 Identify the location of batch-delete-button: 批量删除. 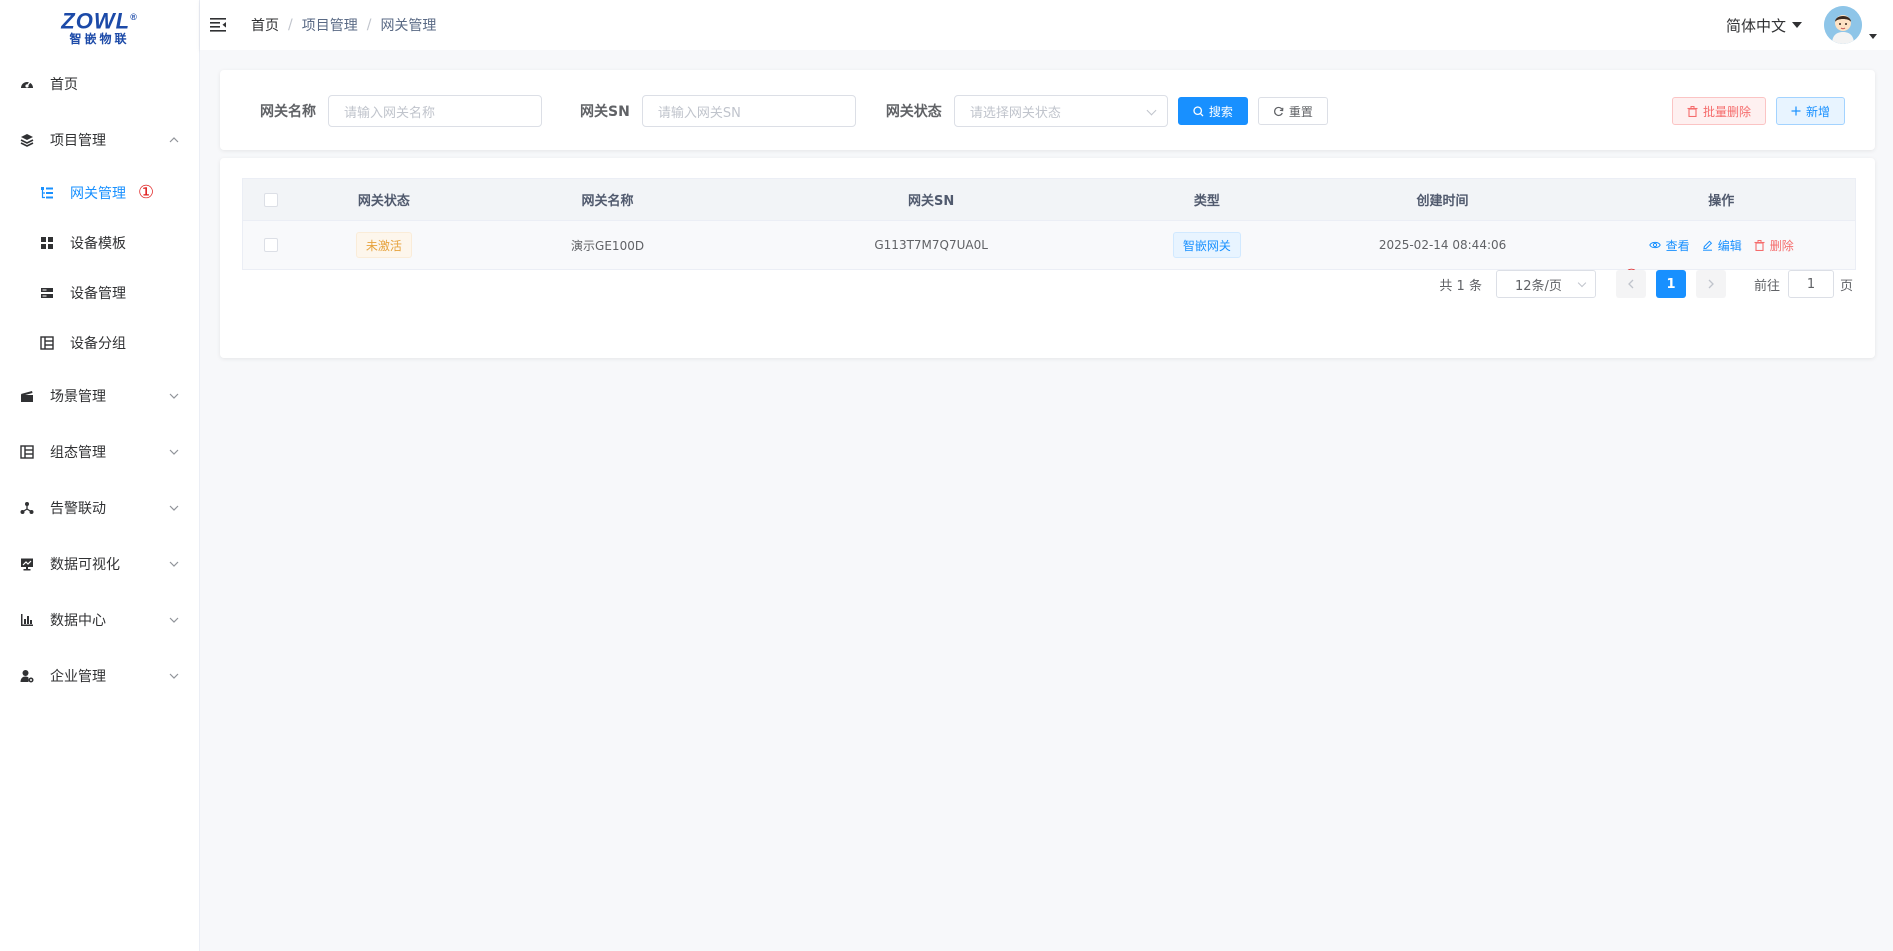
(1718, 111).